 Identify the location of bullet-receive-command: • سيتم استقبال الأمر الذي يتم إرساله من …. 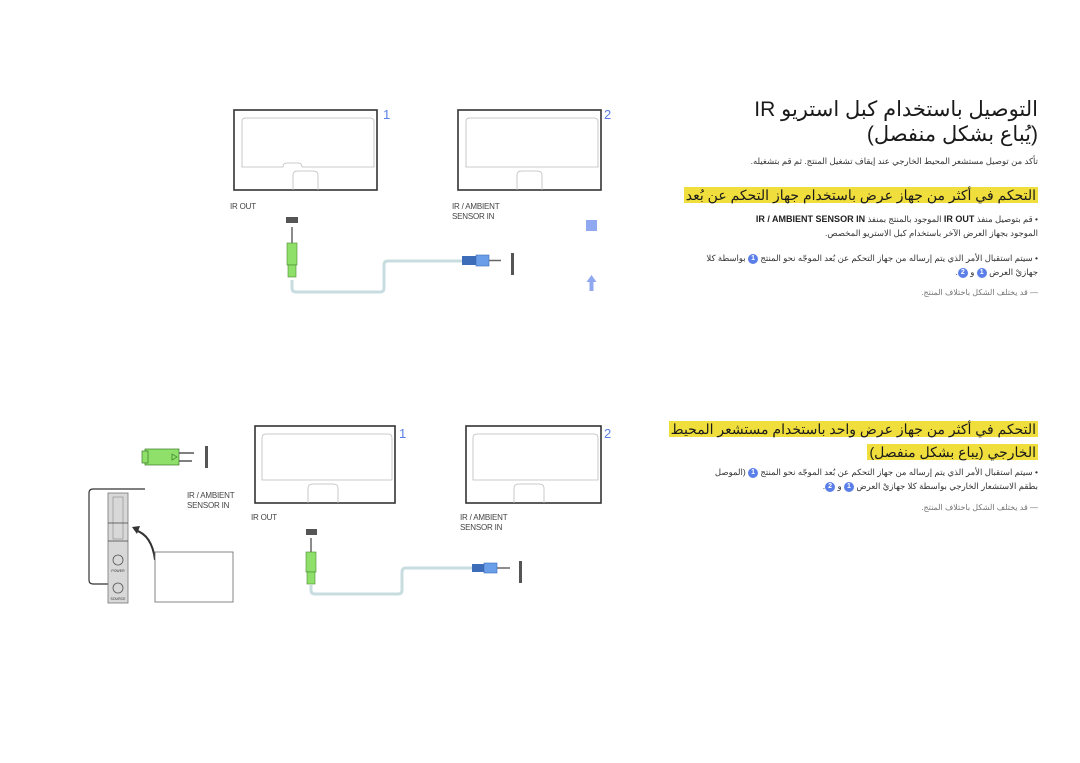
(828, 265).